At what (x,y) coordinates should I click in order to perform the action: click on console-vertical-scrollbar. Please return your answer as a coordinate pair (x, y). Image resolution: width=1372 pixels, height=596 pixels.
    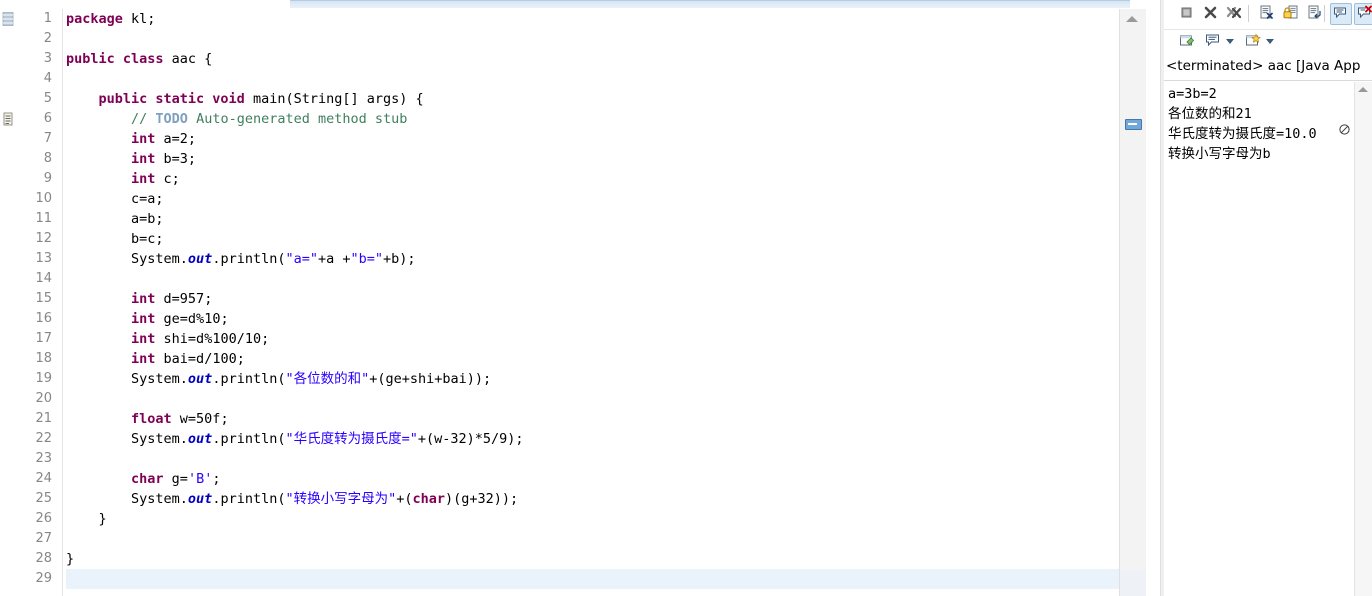
    Looking at the image, I should click on (1363, 339).